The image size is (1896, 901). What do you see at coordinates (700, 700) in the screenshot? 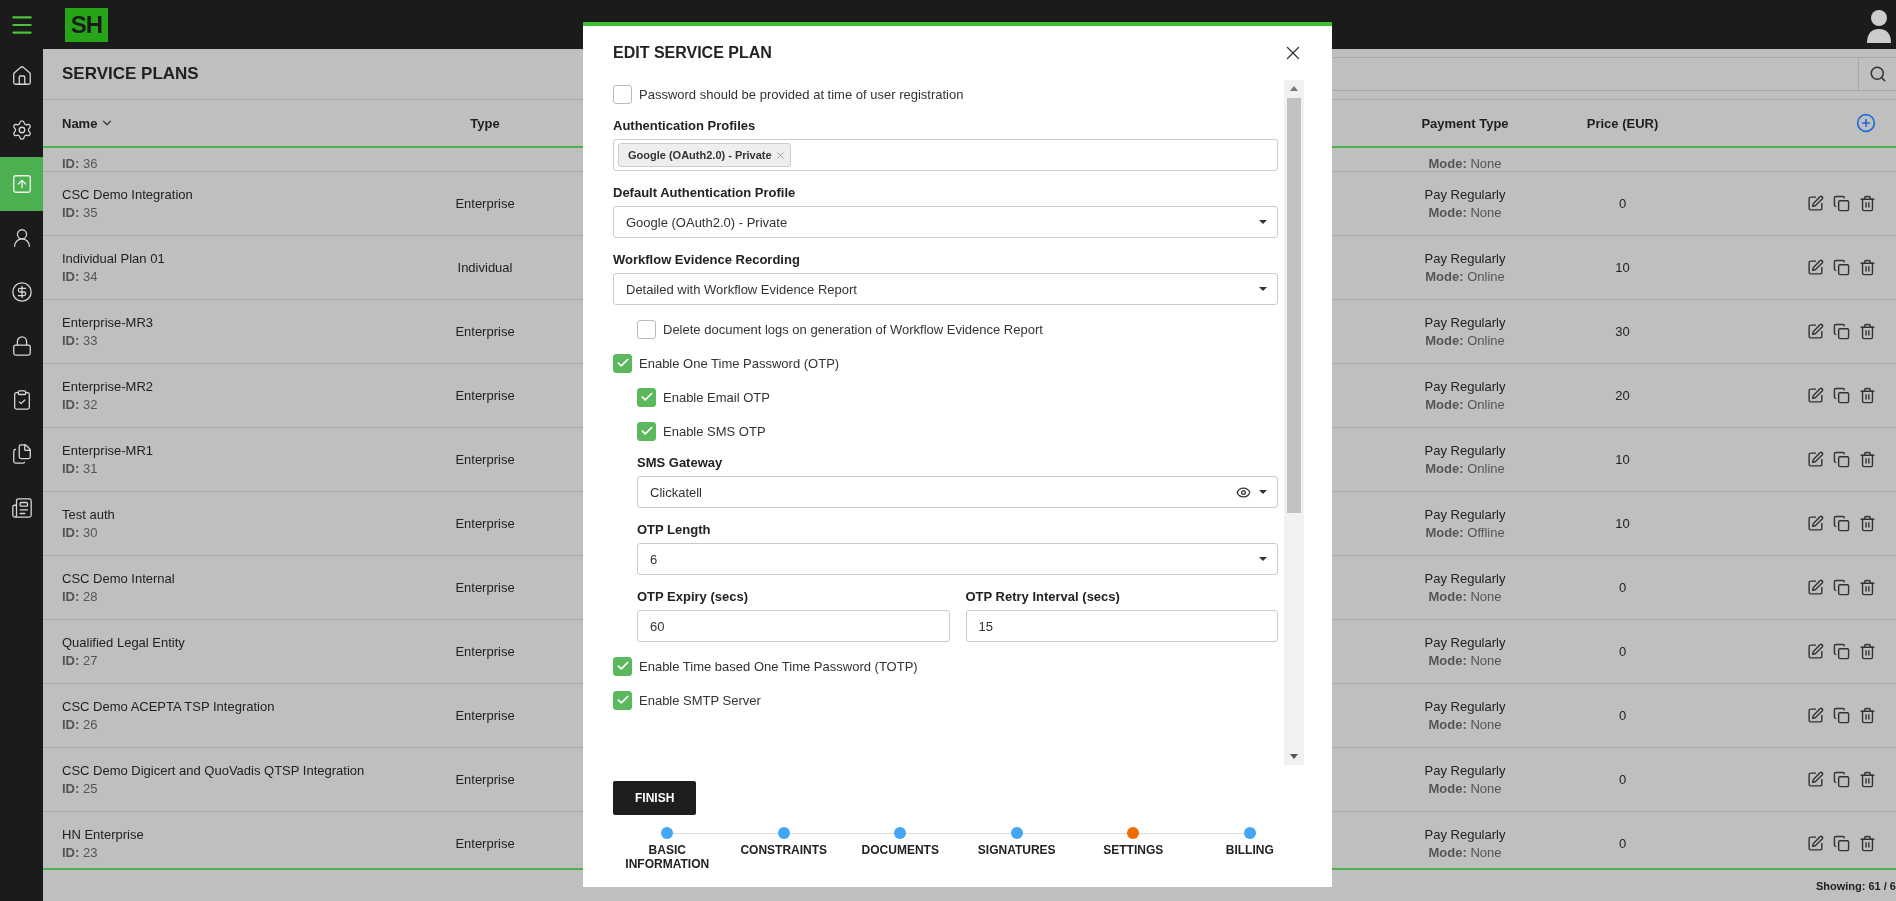
I see `checkbox-label: Enable SMTP Server` at bounding box center [700, 700].